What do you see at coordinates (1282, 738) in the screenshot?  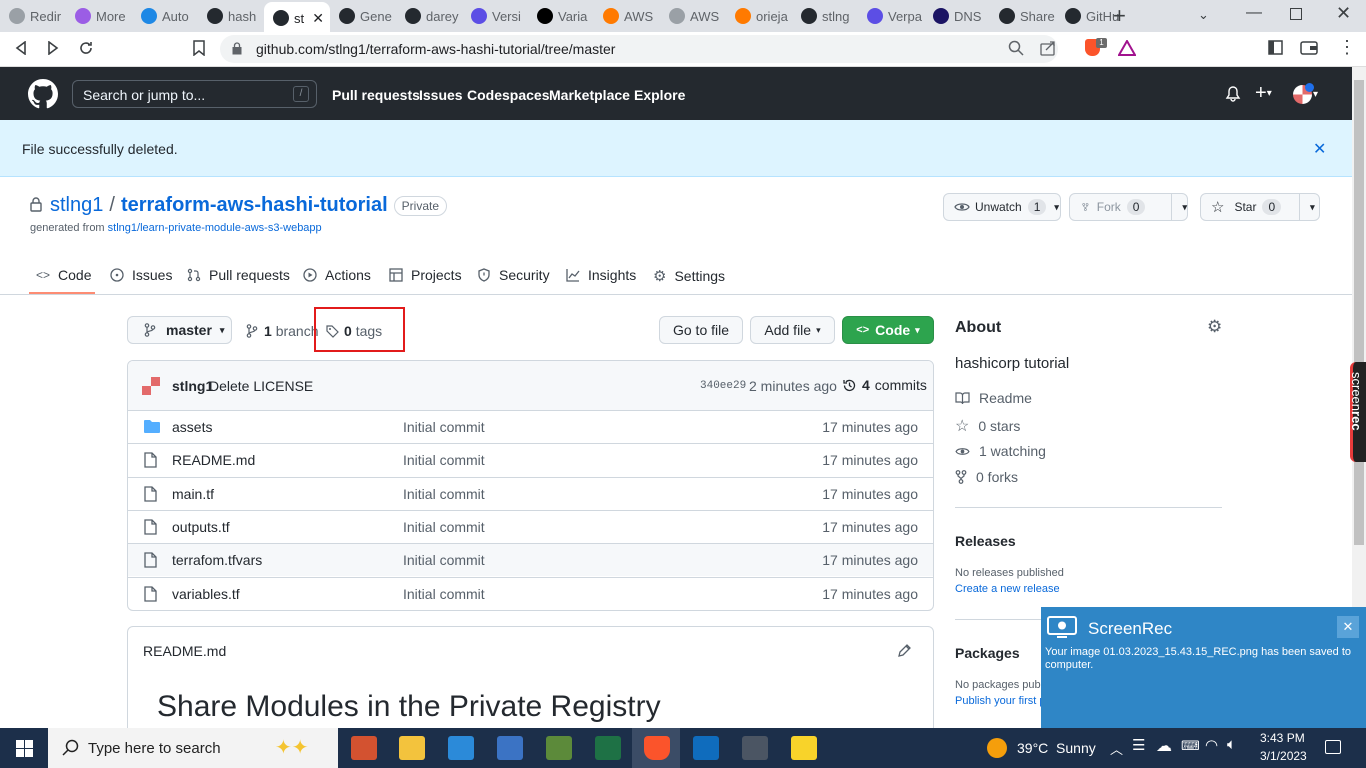 I see `clock-time: 3:43 PM` at bounding box center [1282, 738].